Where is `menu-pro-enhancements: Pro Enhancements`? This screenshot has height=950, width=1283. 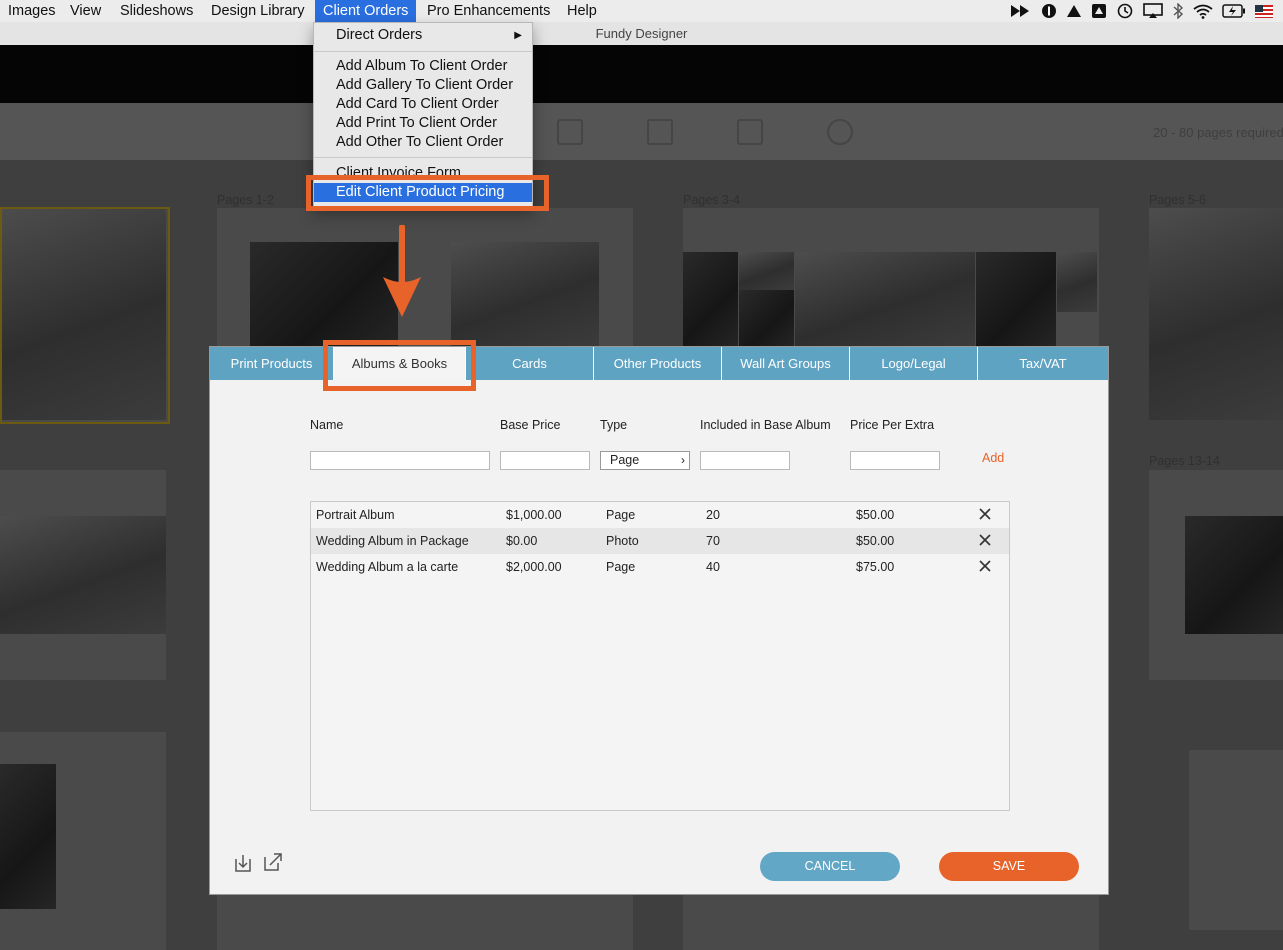 menu-pro-enhancements: Pro Enhancements is located at coordinates (488, 11).